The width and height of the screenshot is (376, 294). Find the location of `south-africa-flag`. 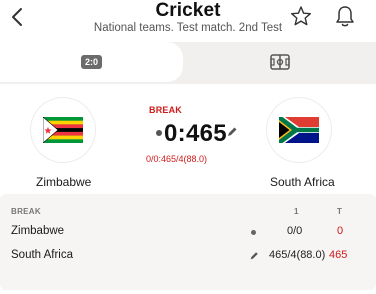

south-africa-flag is located at coordinates (299, 130).